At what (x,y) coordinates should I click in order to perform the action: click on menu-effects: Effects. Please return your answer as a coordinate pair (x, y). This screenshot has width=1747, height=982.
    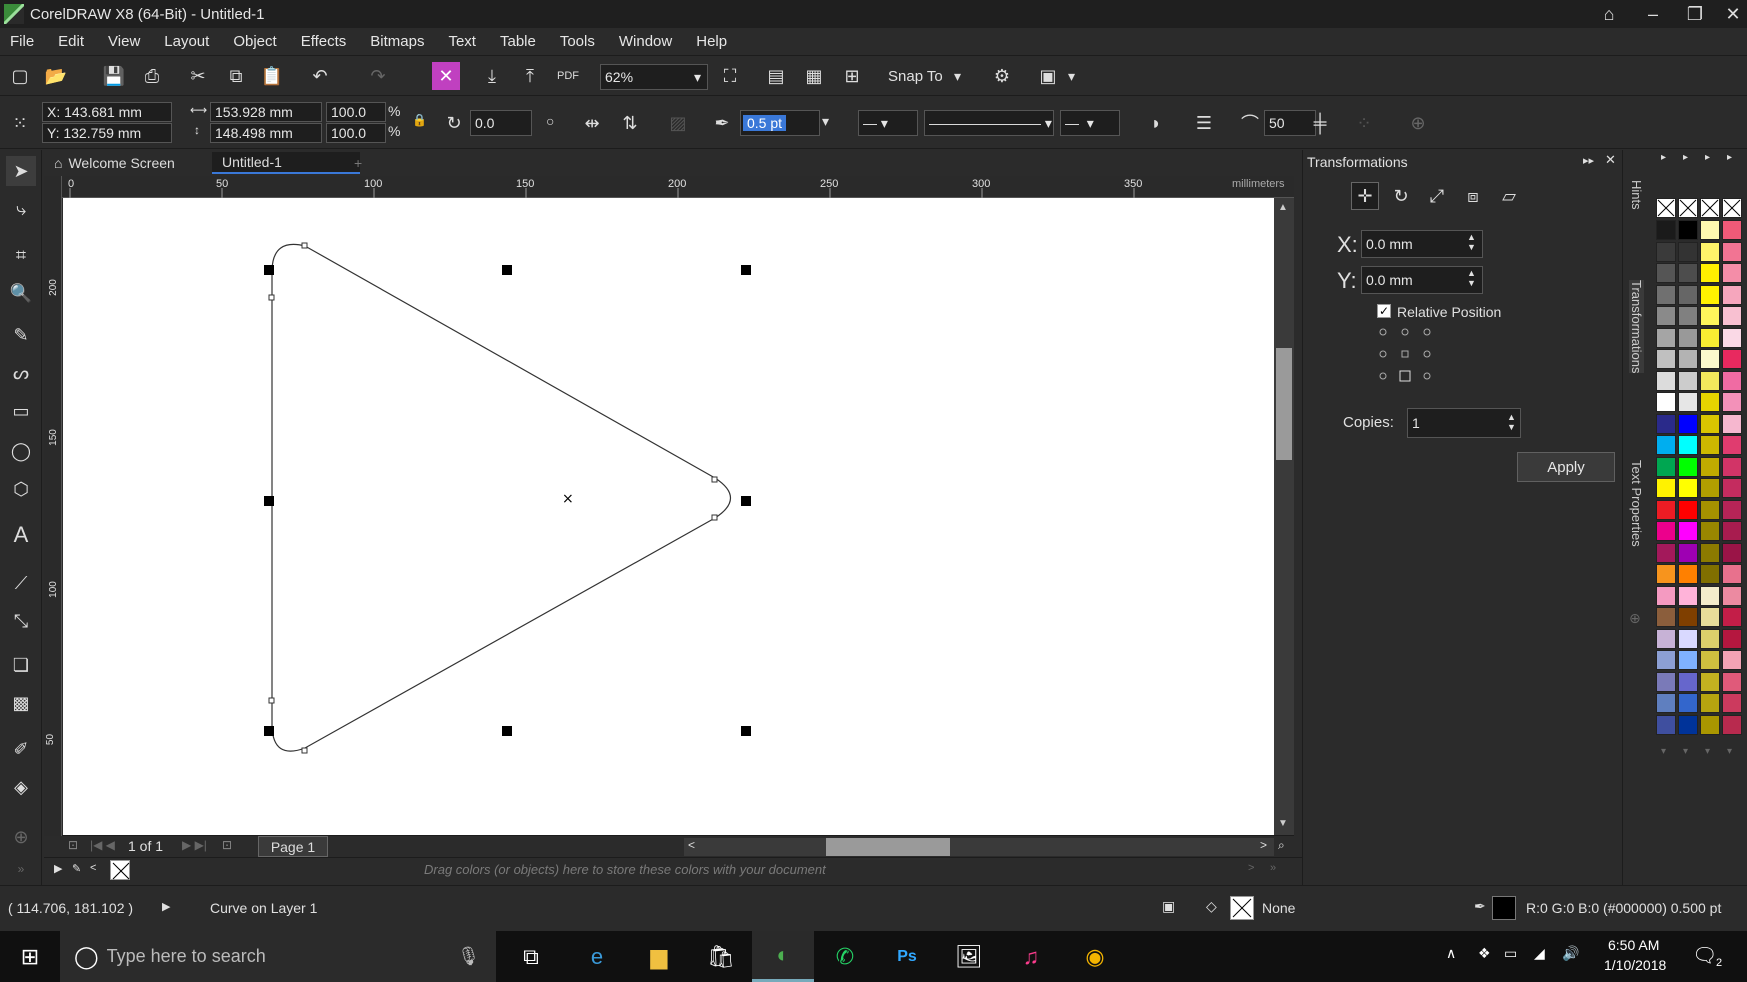
    Looking at the image, I should click on (324, 41).